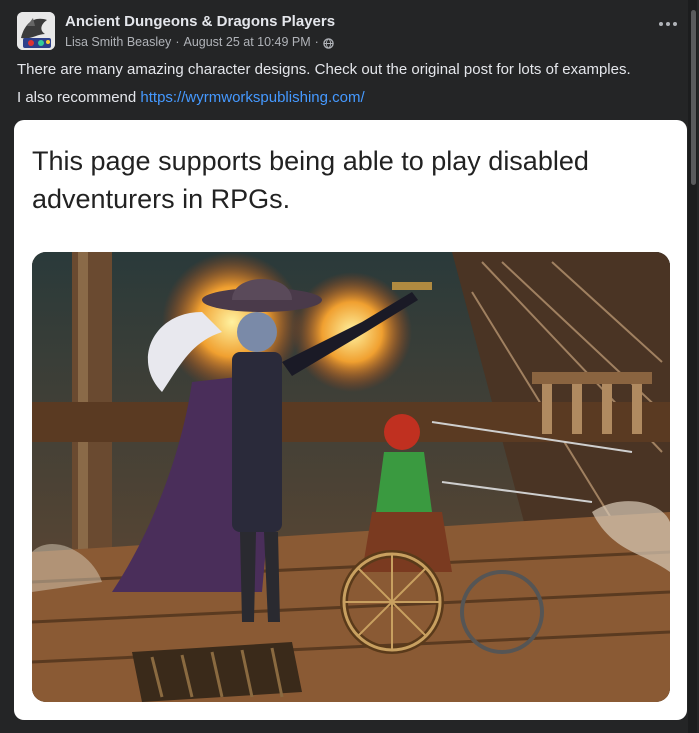 The height and width of the screenshot is (733, 699). I want to click on recommend-prefix: I also recommend, so click(79, 97).